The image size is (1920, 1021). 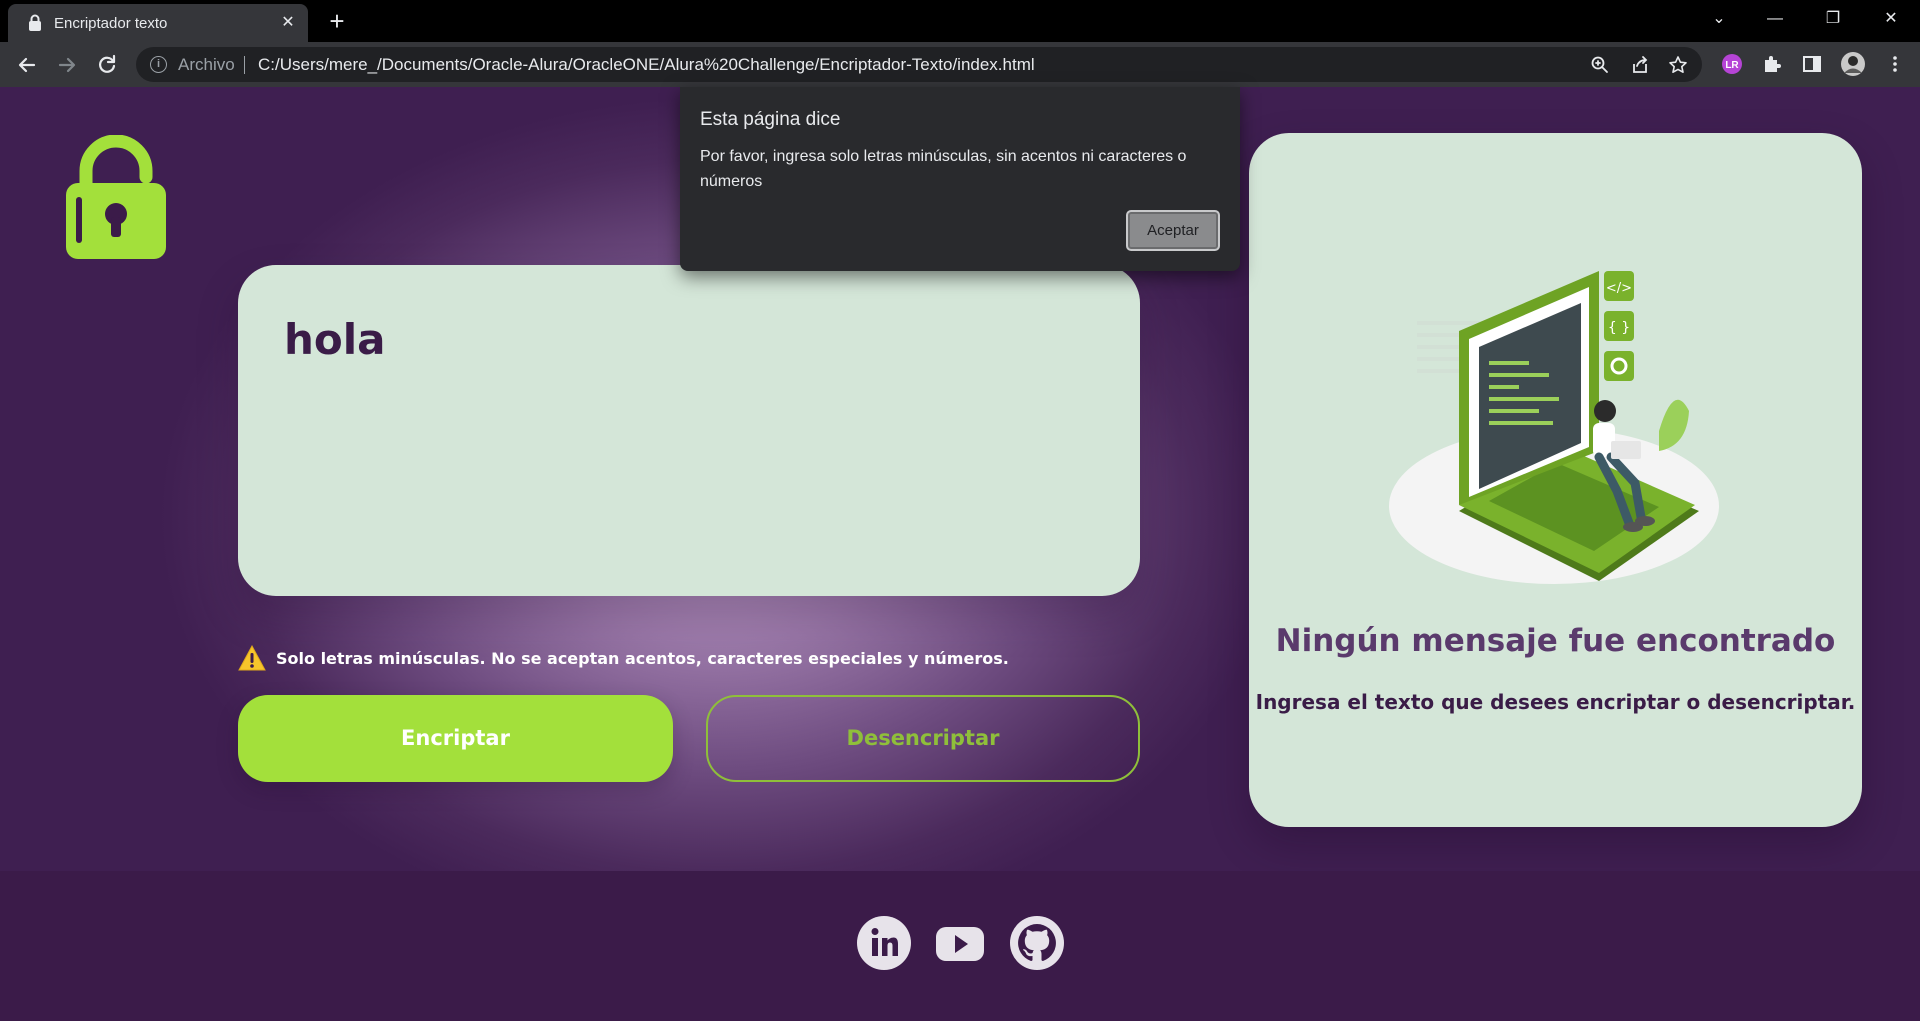 I want to click on footer, so click(x=960, y=946).